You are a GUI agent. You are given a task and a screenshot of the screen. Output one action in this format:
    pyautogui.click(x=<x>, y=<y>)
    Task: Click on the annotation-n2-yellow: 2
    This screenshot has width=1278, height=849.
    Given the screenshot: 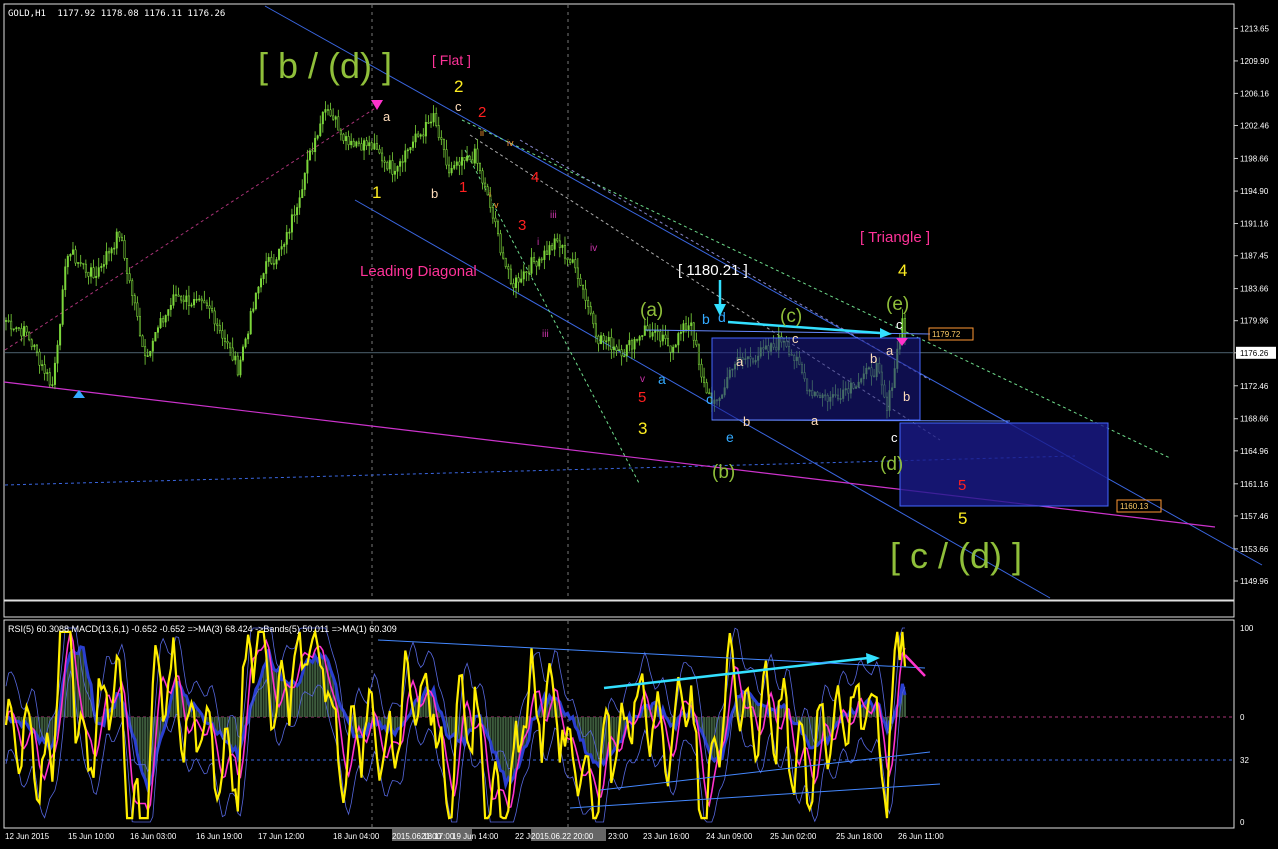 What is the action you would take?
    pyautogui.click(x=458, y=86)
    